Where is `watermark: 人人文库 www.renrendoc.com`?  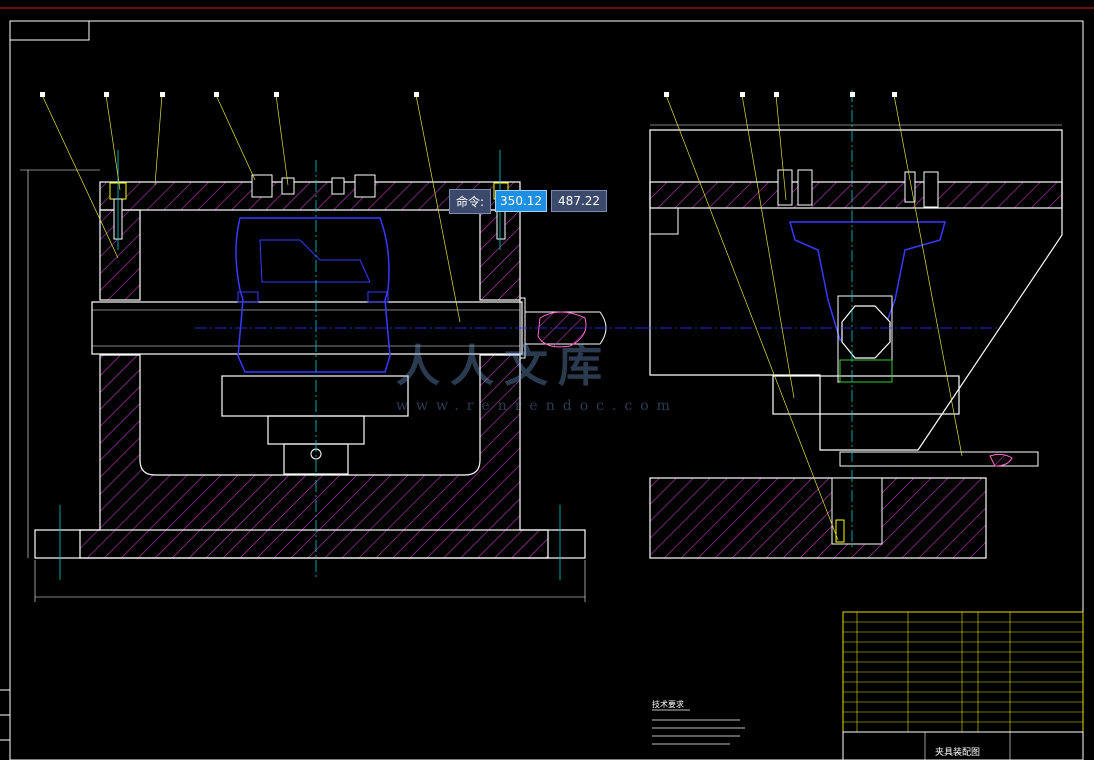
watermark: 人人文库 www.renrendoc.com is located at coordinates (537, 372).